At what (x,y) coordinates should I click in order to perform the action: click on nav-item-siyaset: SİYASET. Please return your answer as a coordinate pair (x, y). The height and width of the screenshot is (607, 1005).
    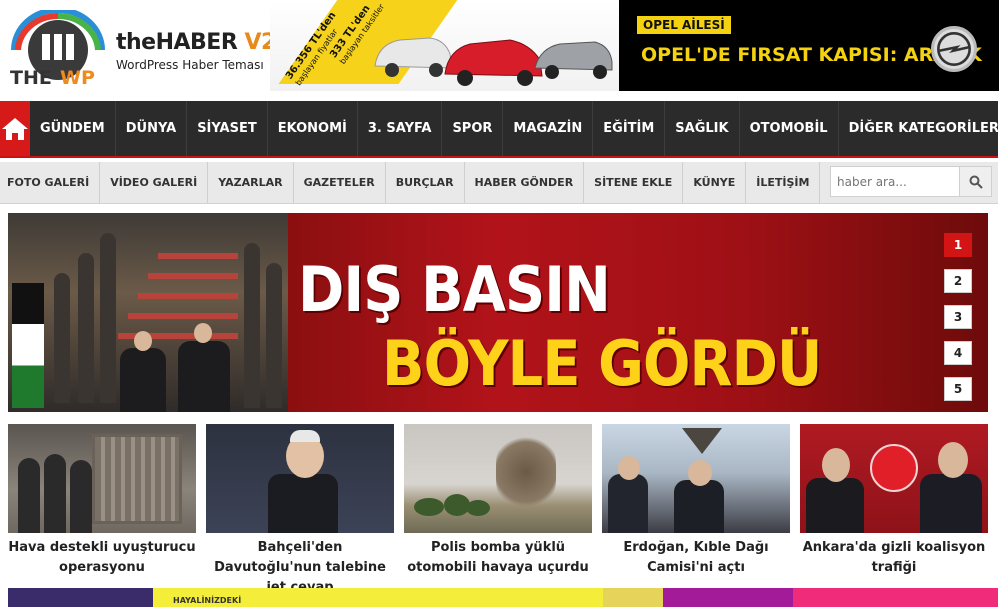
    Looking at the image, I should click on (227, 128).